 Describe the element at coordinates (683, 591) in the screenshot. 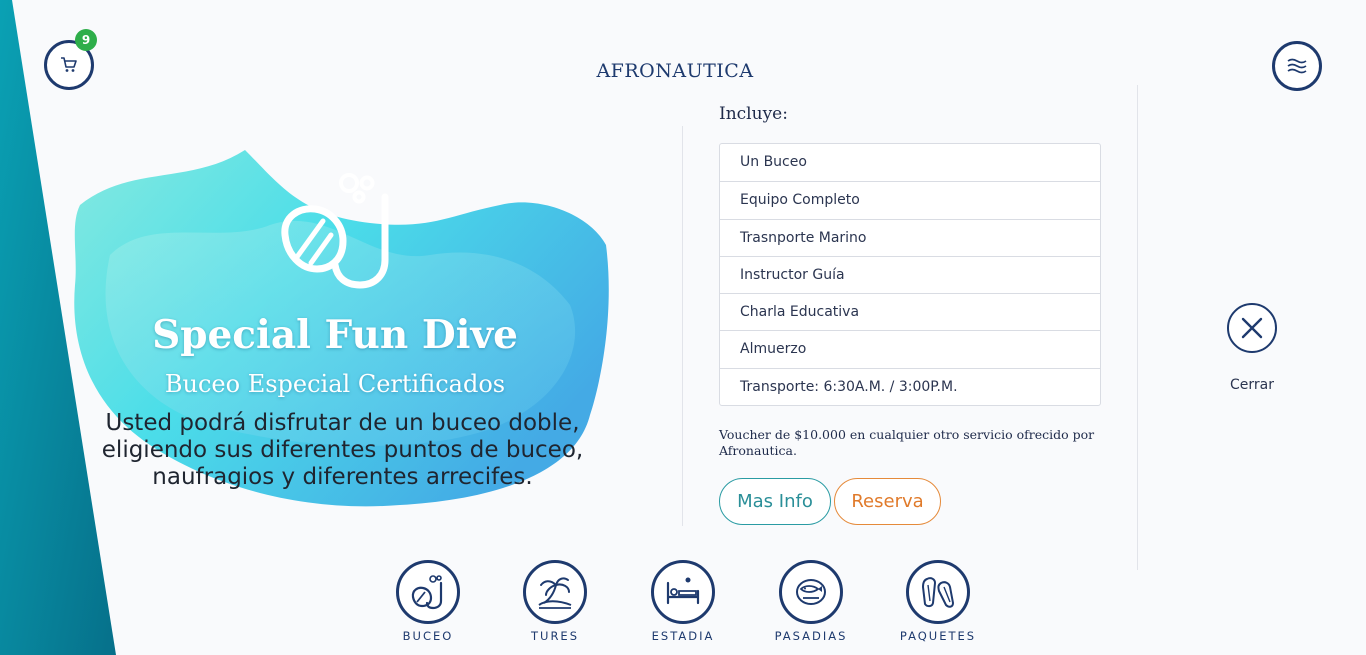

I see `bed-icon` at that location.